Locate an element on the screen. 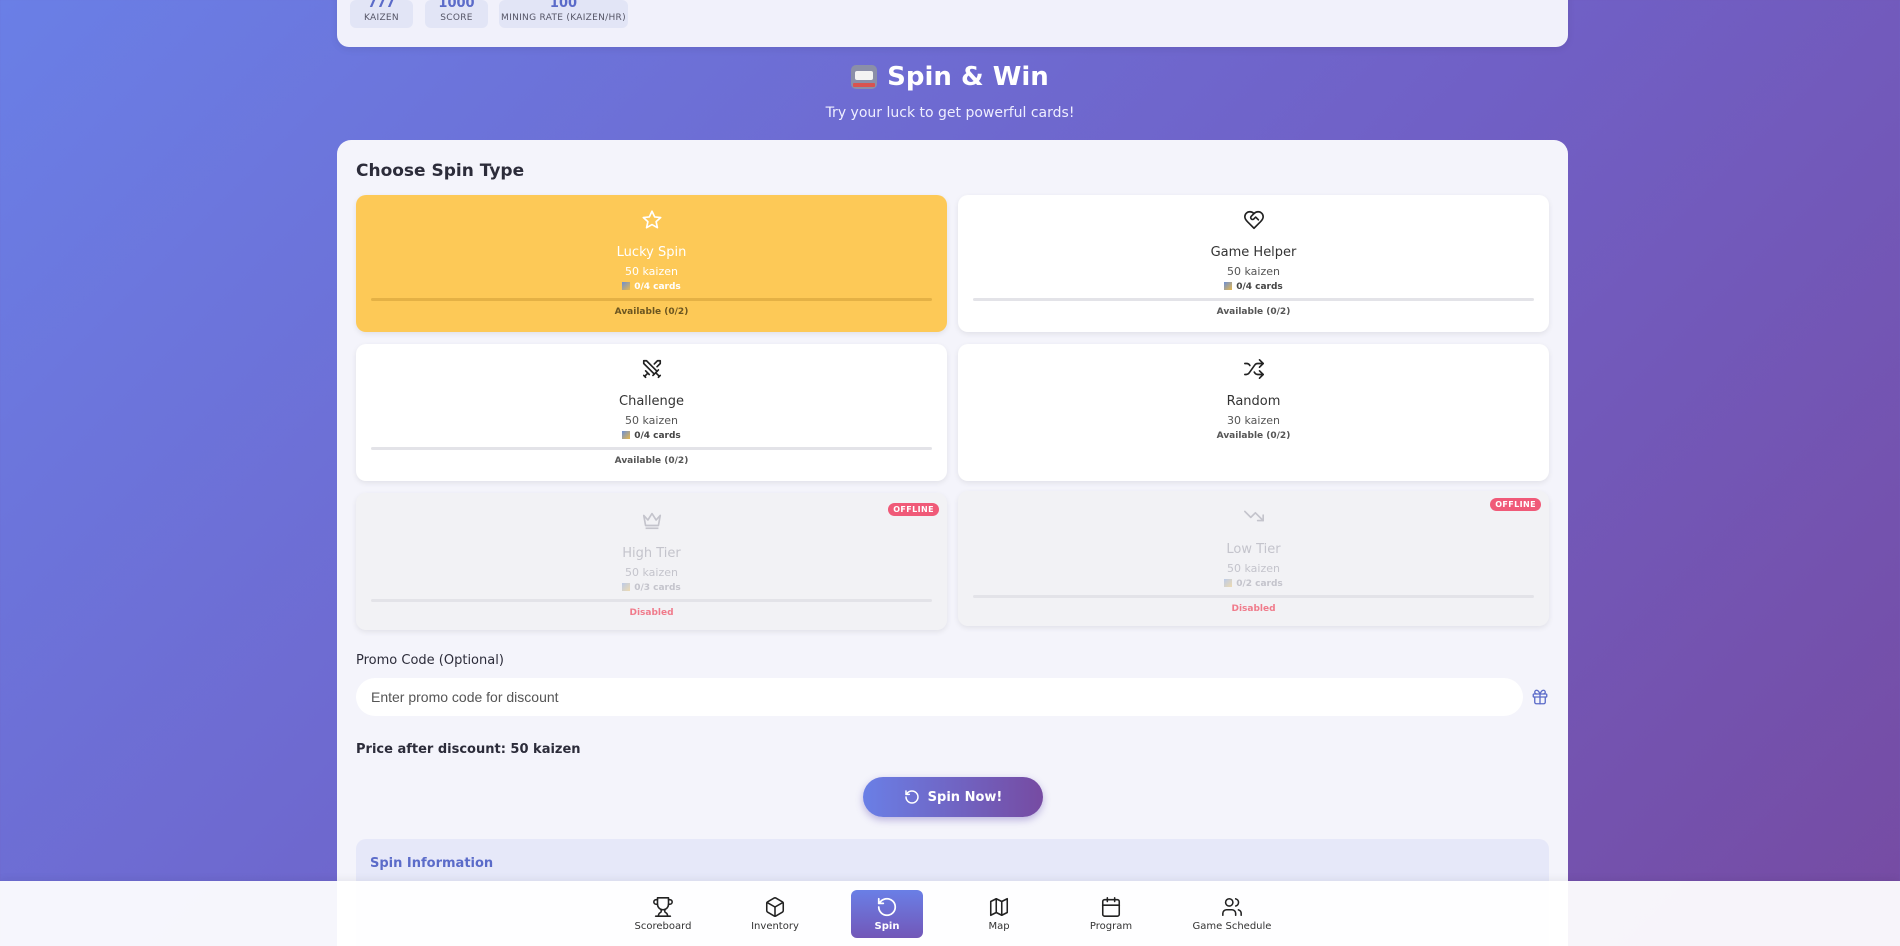  stat-label: SCORE is located at coordinates (456, 18).